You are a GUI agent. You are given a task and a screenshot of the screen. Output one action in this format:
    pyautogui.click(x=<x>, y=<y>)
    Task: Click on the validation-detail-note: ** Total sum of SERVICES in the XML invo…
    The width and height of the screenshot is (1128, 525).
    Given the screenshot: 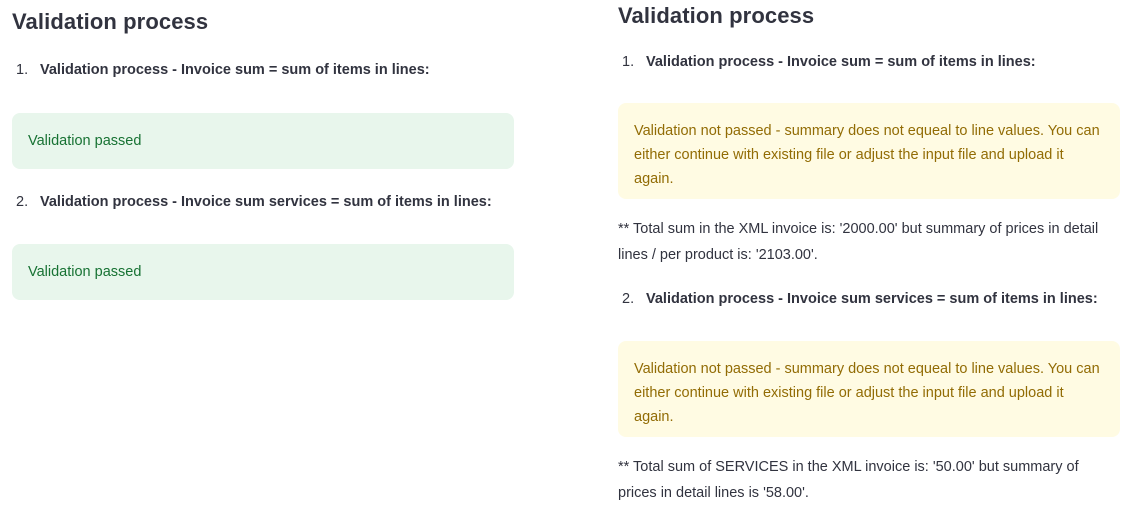 What is the action you would take?
    pyautogui.click(x=848, y=480)
    